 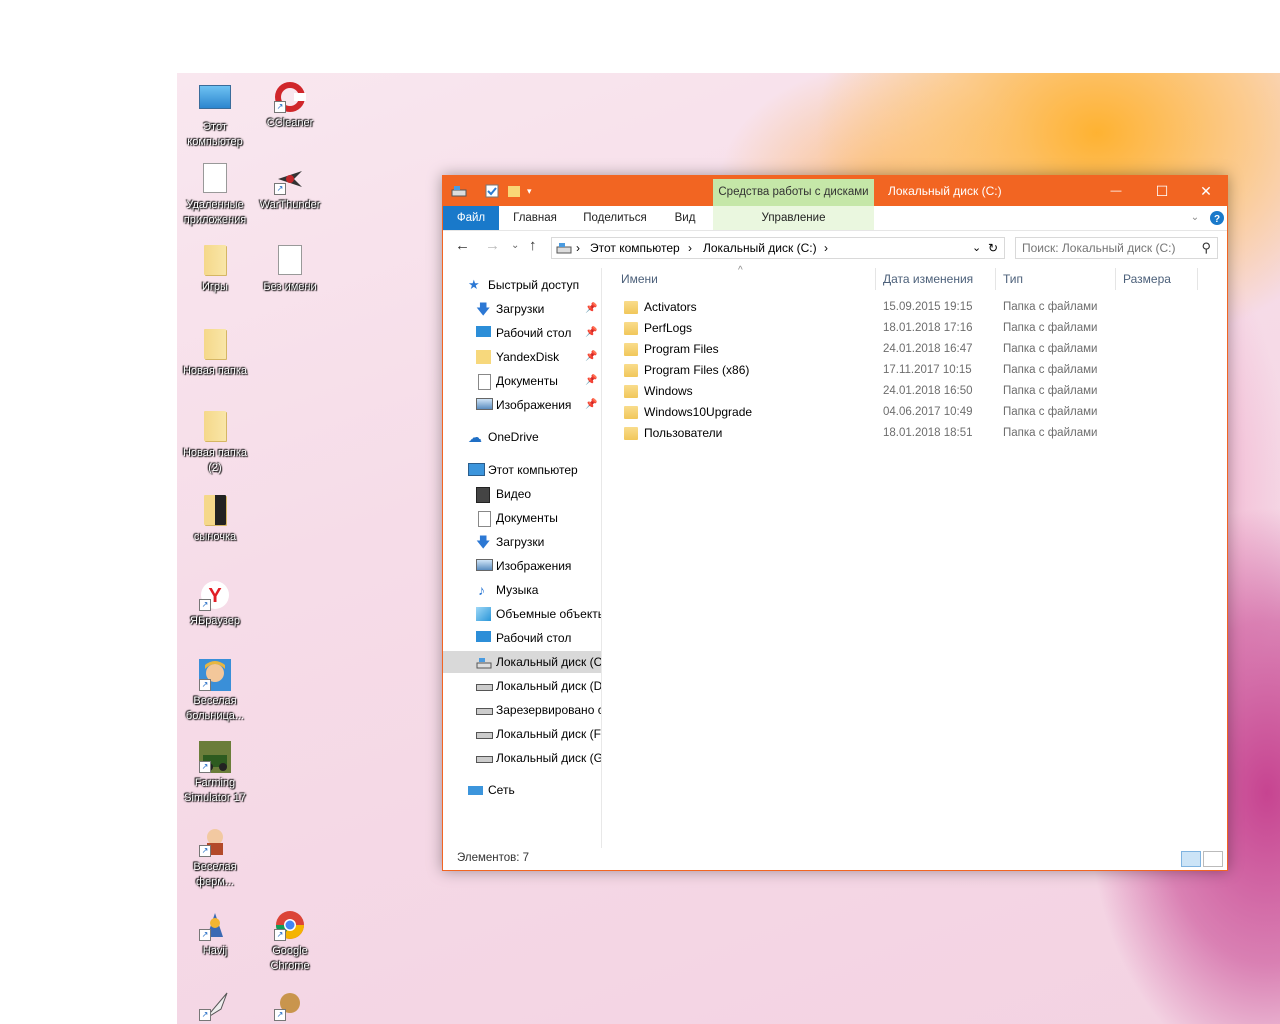 I want to click on nav-this-pc: Этот компьютер, so click(x=522, y=470).